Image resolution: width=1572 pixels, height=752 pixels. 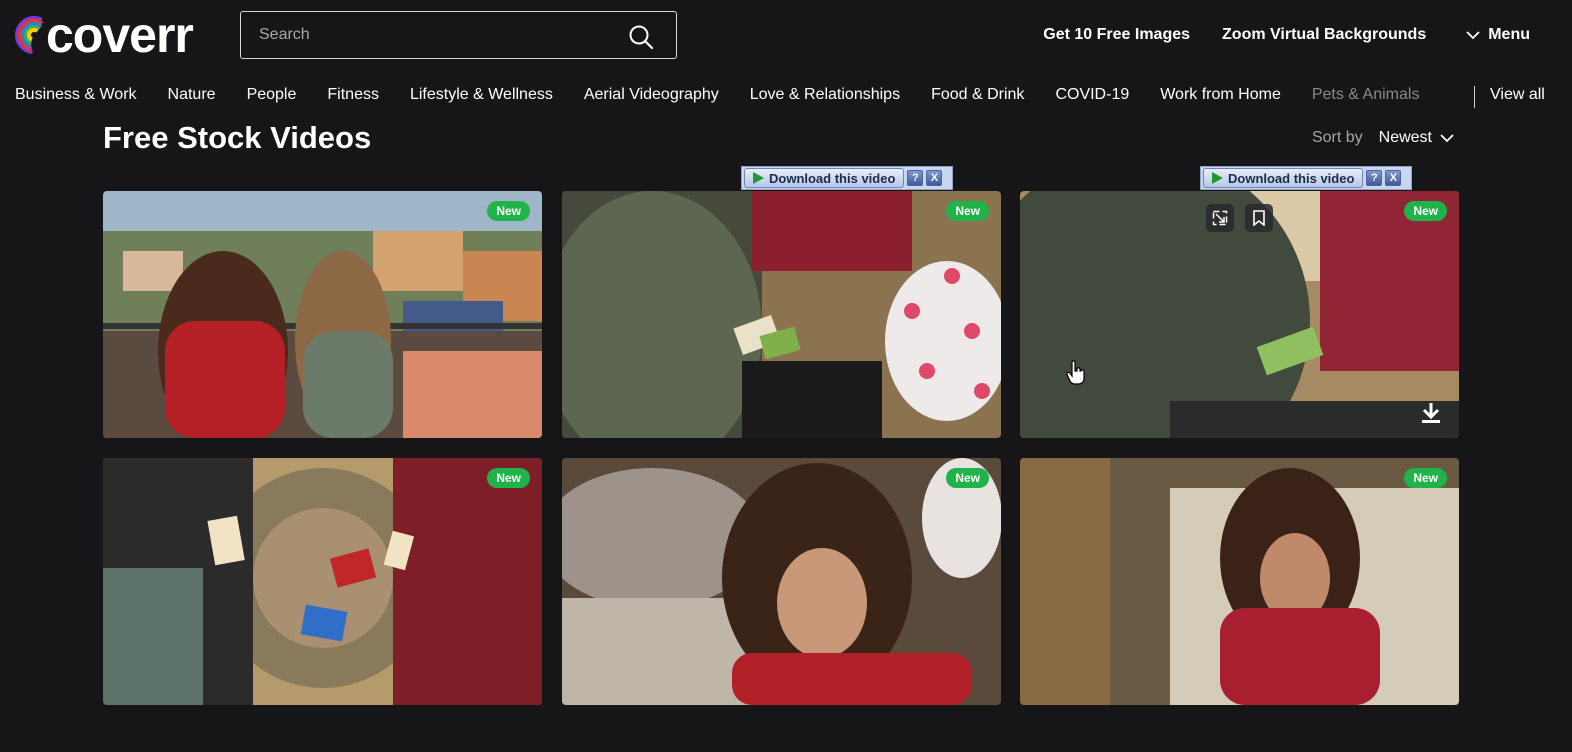 I want to click on sort-label: Sort by, so click(x=1337, y=137).